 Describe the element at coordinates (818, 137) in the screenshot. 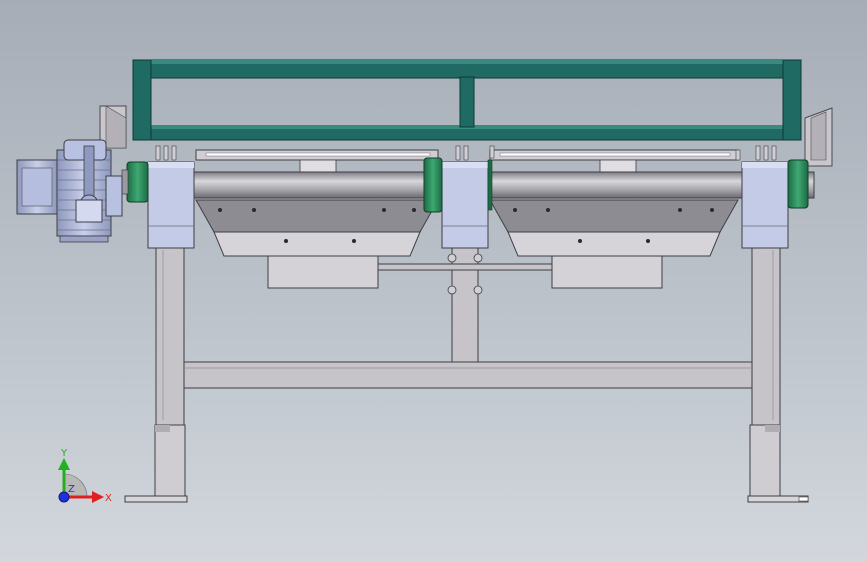

I see `right-side-guard` at that location.